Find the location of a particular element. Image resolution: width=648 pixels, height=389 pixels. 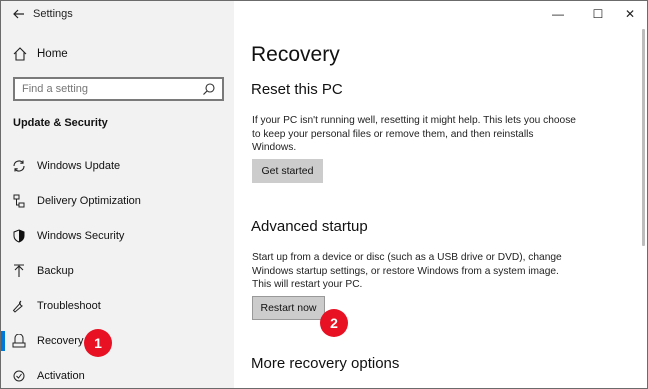

shield-icon is located at coordinates (19, 236).